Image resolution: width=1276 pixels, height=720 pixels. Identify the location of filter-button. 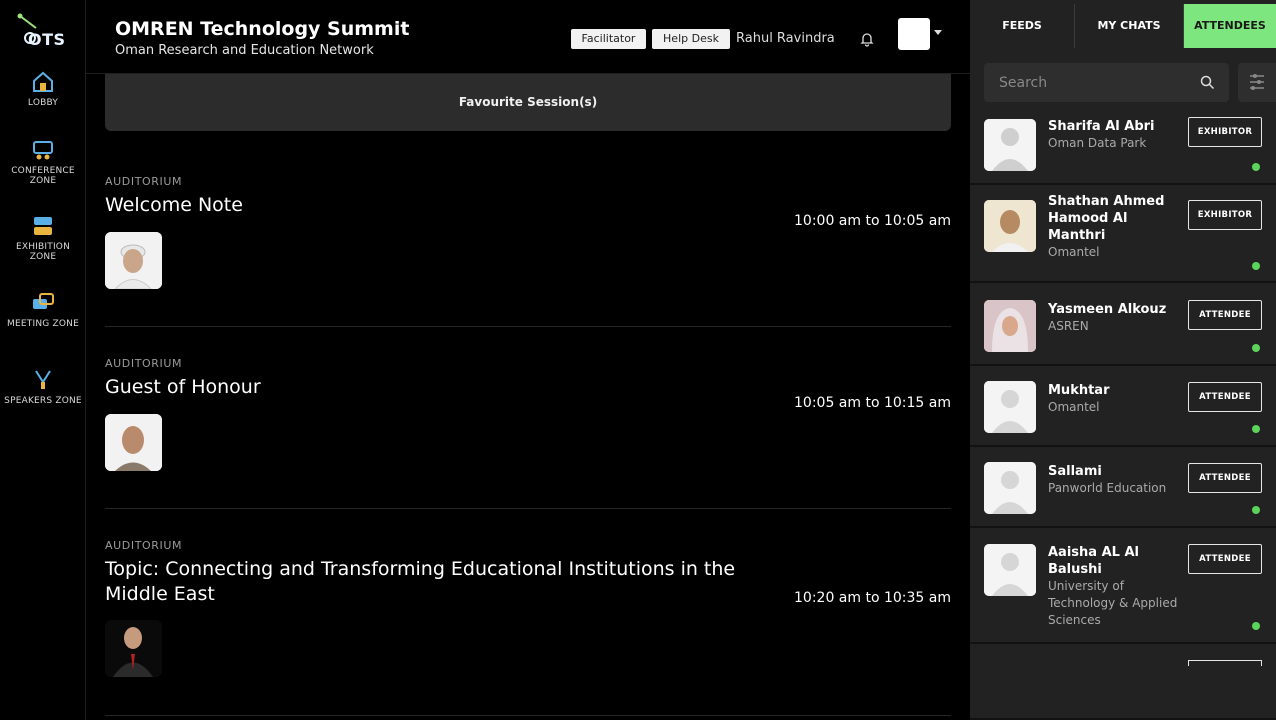
(1257, 82).